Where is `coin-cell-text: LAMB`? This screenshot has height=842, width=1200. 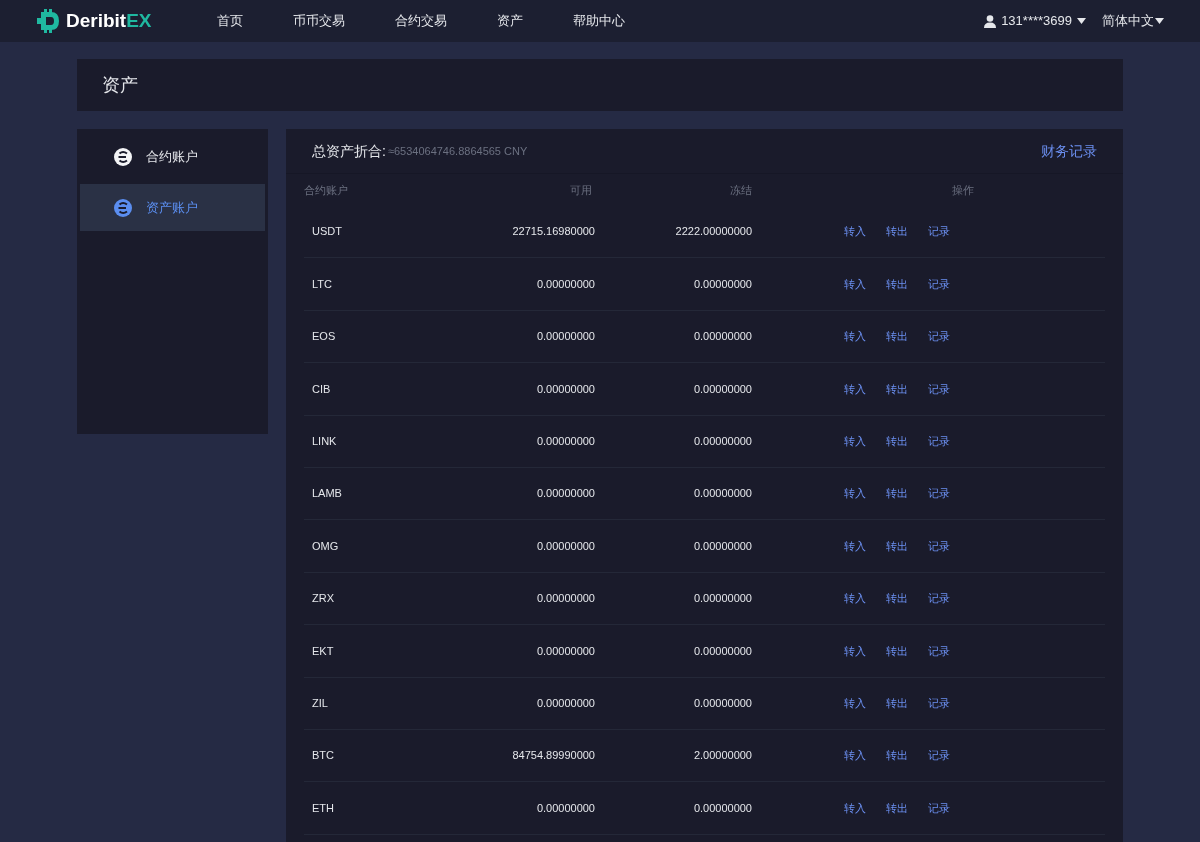 coin-cell-text: LAMB is located at coordinates (327, 494).